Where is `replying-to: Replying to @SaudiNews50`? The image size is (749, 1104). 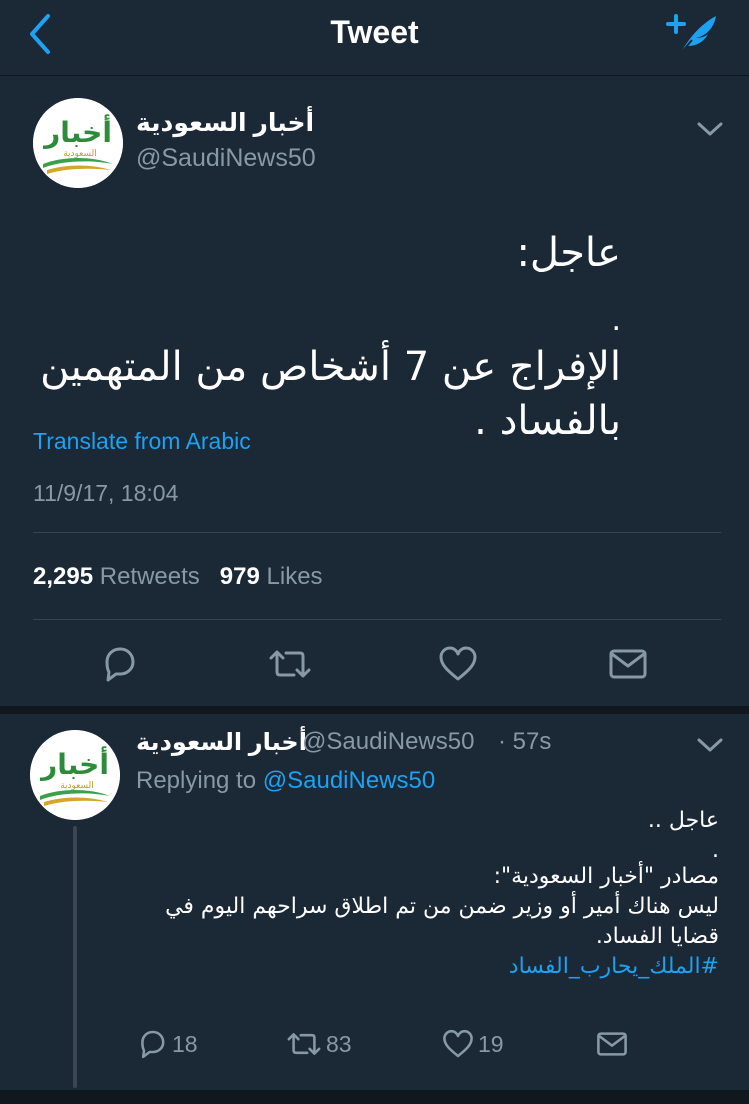 replying-to: Replying to @SaudiNews50 is located at coordinates (285, 781).